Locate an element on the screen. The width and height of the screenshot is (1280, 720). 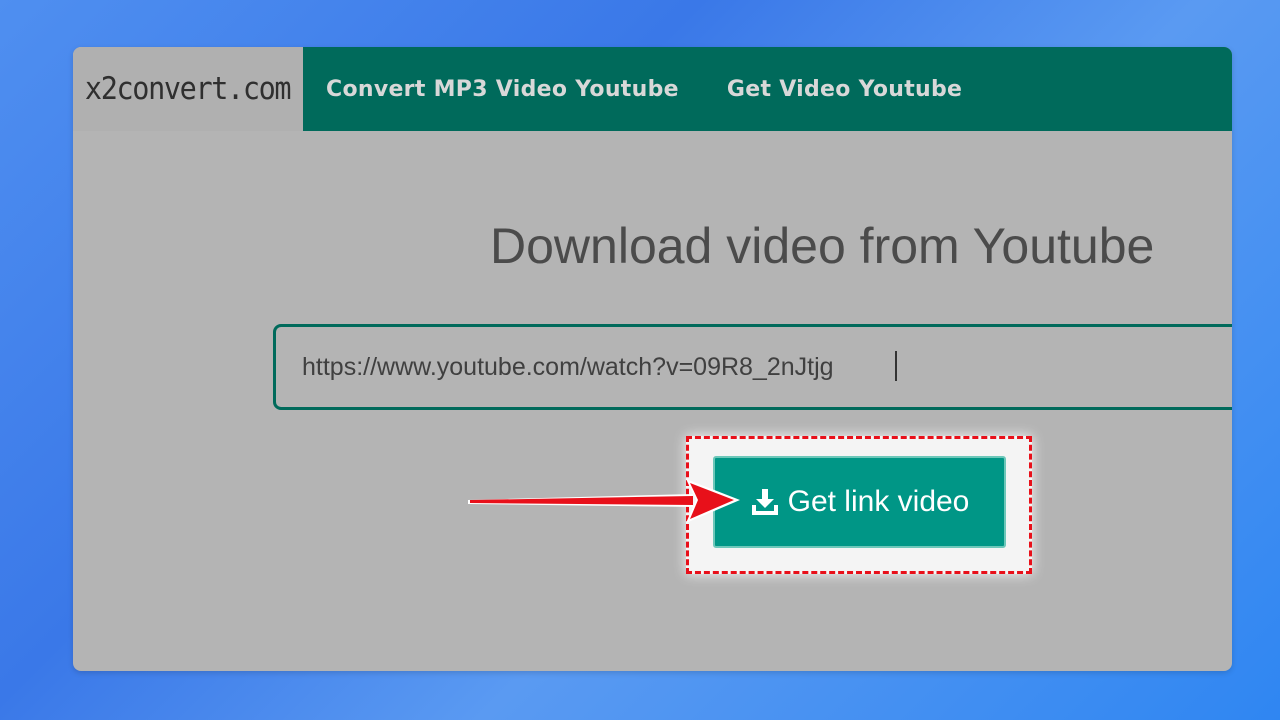
site-logo: x2convert.com is located at coordinates (188, 89).